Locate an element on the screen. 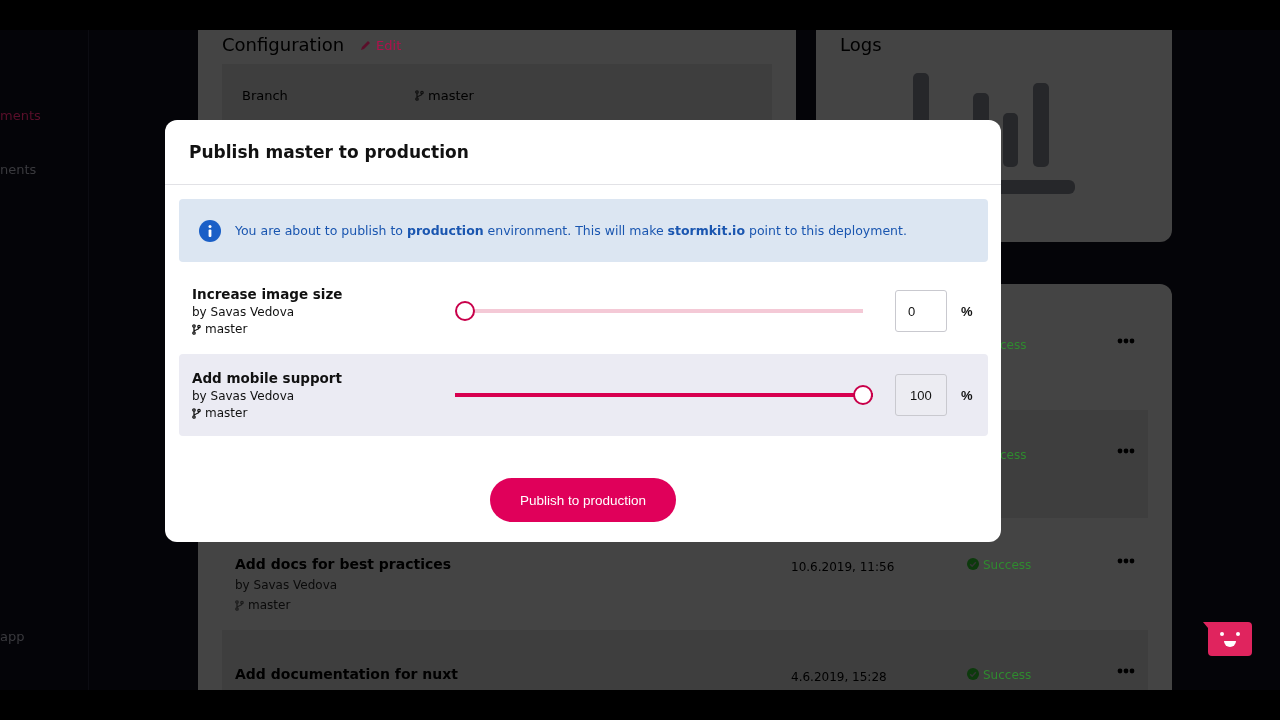 Image resolution: width=1280 pixels, height=720 pixels. pencil-icon is located at coordinates (366, 45).